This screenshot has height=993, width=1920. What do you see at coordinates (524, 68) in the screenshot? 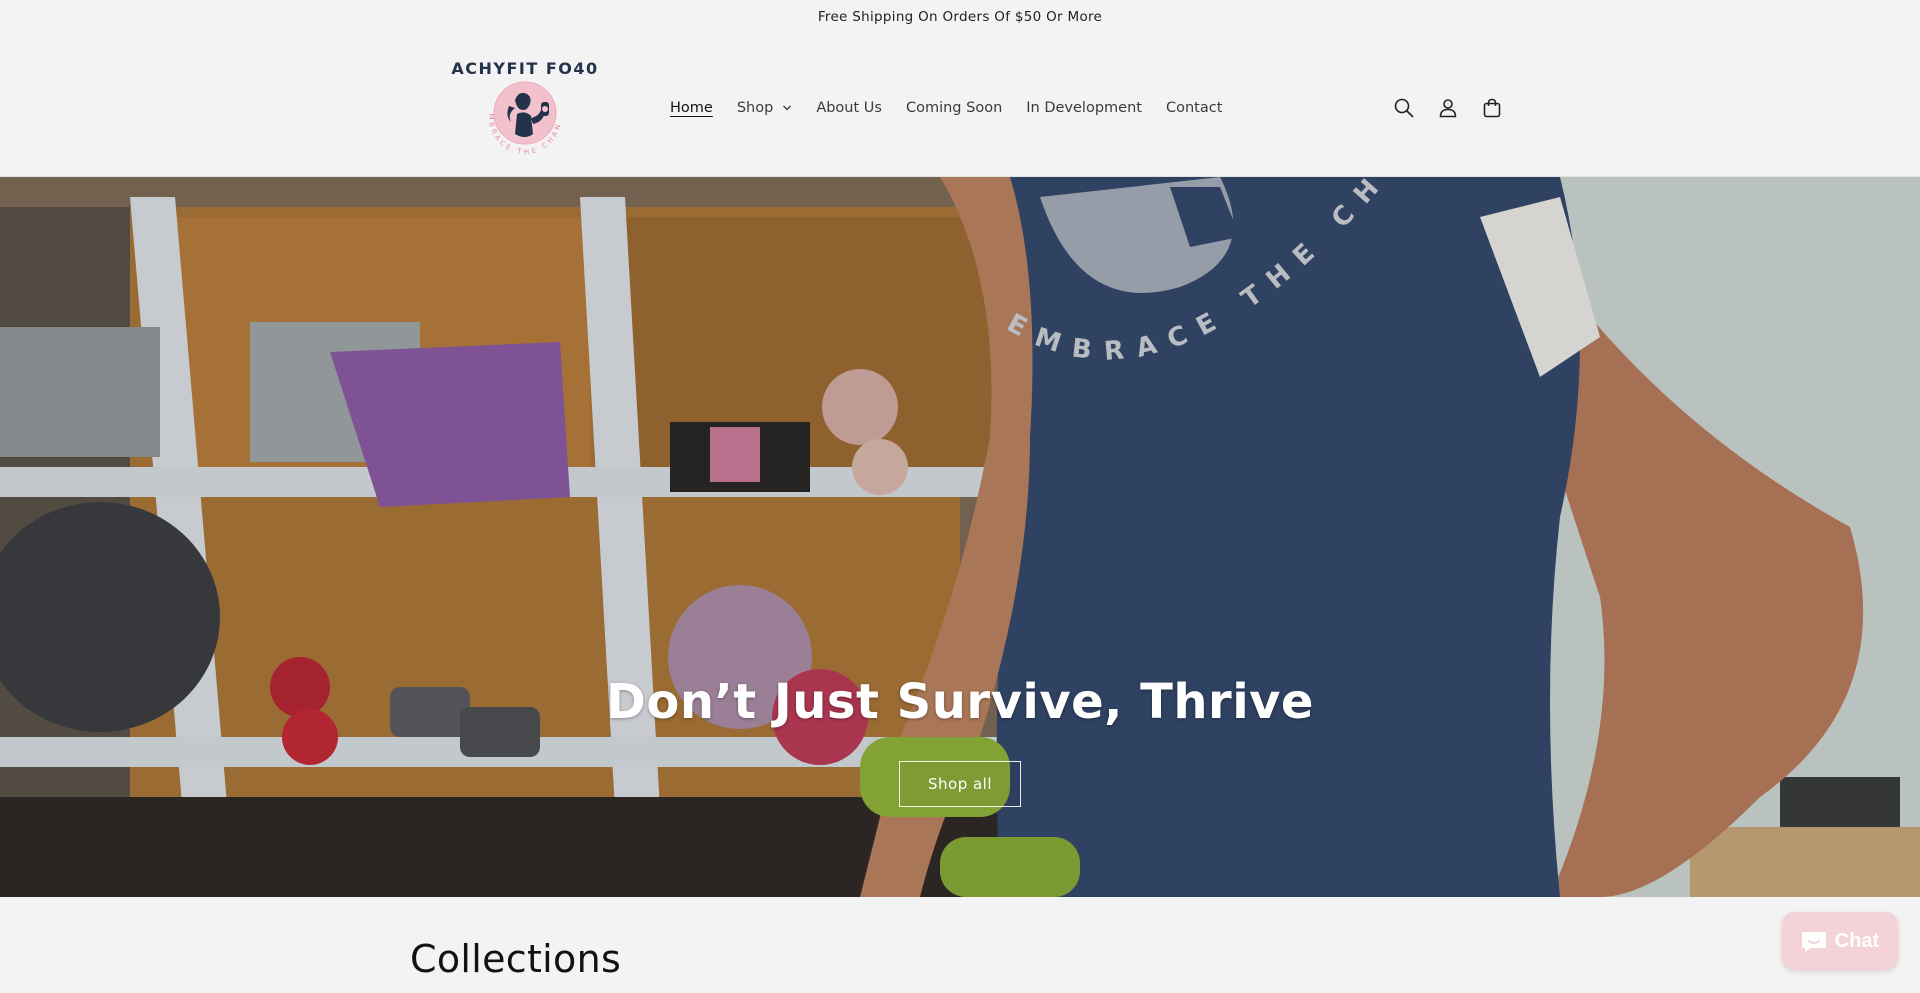
I see `logo-brand-text: ACHYFIT FO40` at bounding box center [524, 68].